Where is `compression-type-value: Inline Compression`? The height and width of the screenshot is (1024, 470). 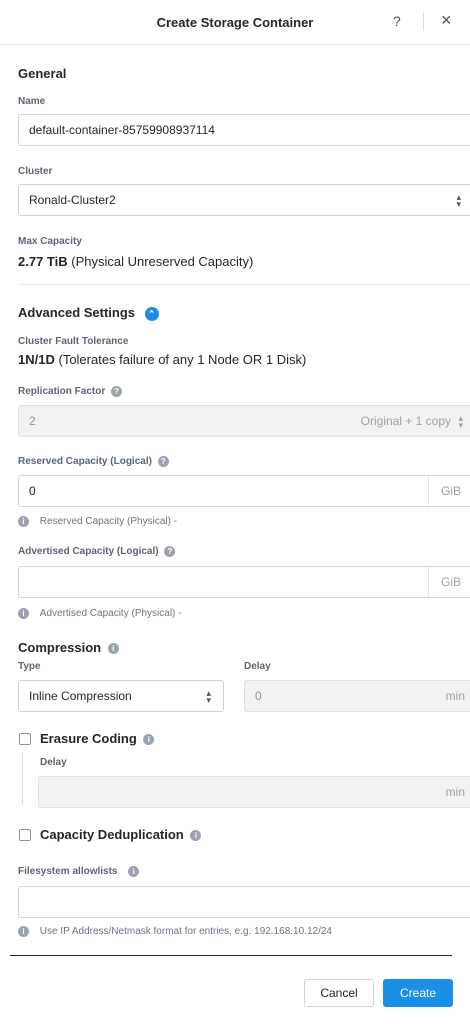
compression-type-value: Inline Compression is located at coordinates (80, 696).